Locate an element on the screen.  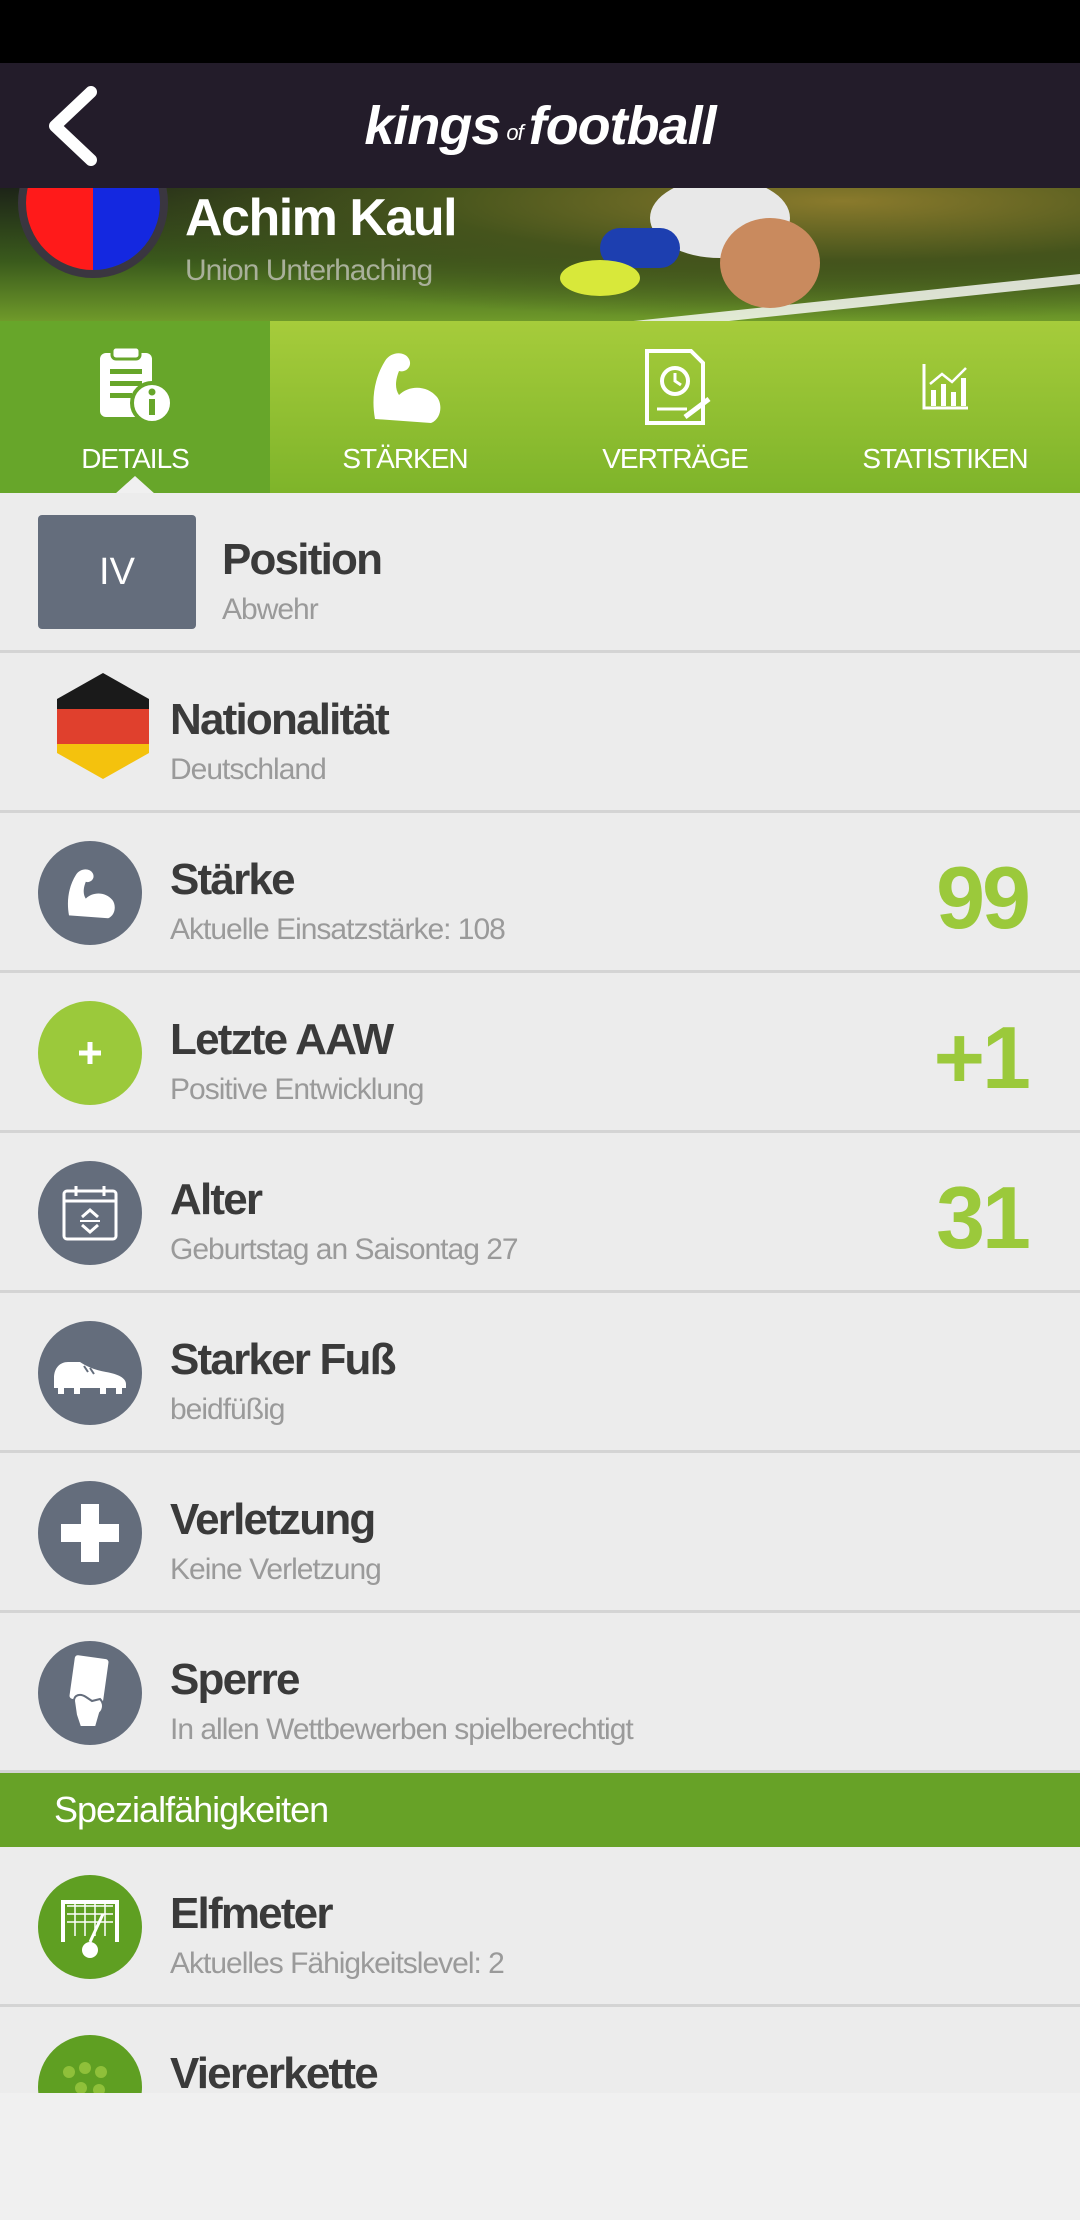
germany-flag-icon is located at coordinates (103, 726).